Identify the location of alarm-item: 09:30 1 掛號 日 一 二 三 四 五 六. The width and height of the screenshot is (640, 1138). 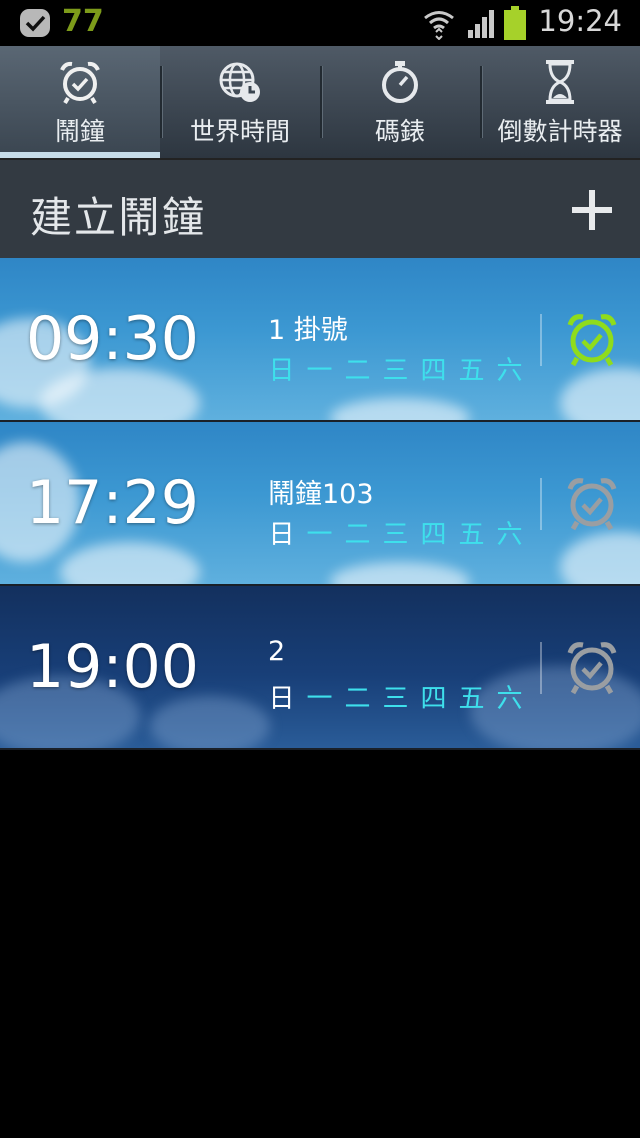
(320, 340).